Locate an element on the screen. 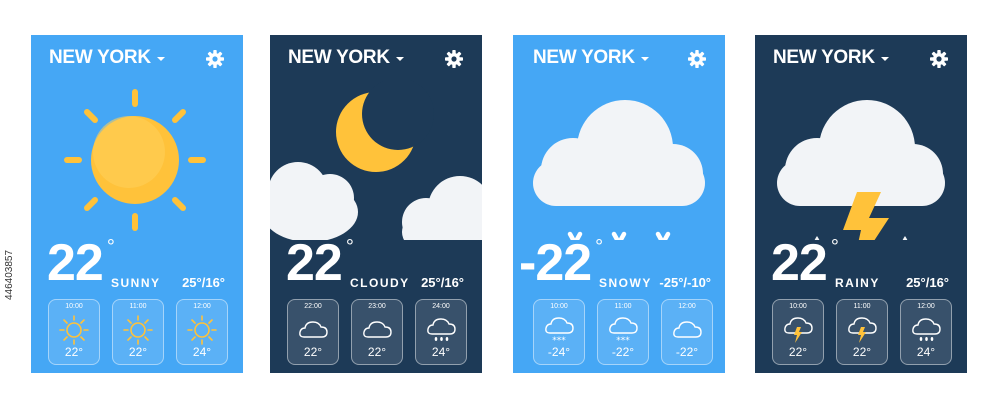  hour-temperature: -24° is located at coordinates (559, 352).